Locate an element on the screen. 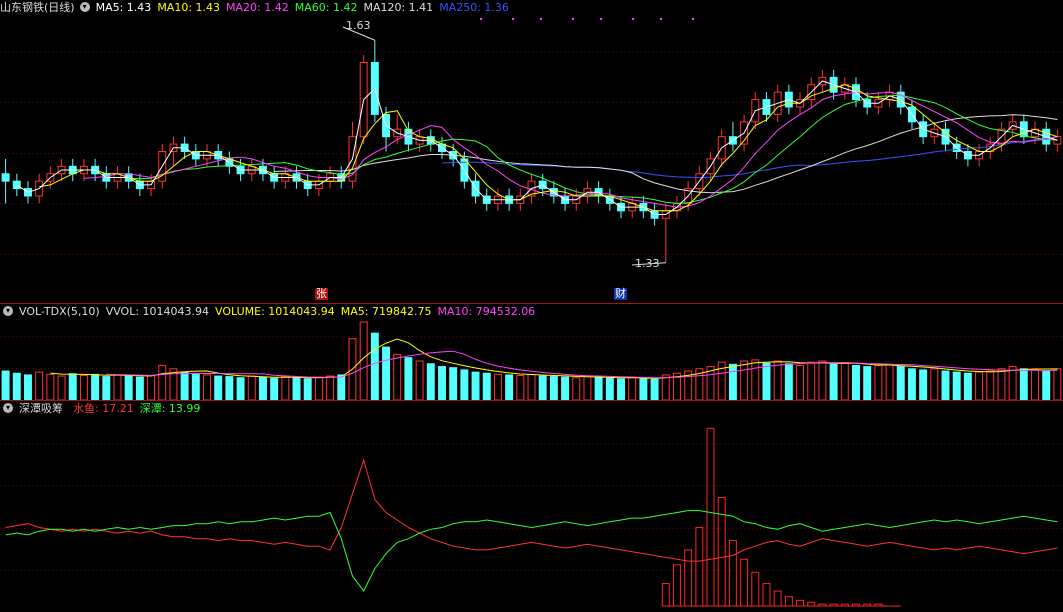 The height and width of the screenshot is (612, 1063). event-tag-cai: 财 is located at coordinates (620, 294).